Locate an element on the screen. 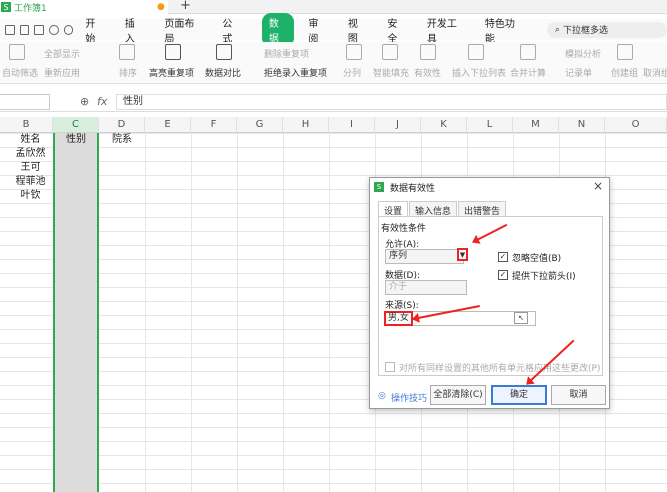 Image resolution: width=667 pixels, height=492 pixels. menu-formula: 公式 is located at coordinates (231, 30).